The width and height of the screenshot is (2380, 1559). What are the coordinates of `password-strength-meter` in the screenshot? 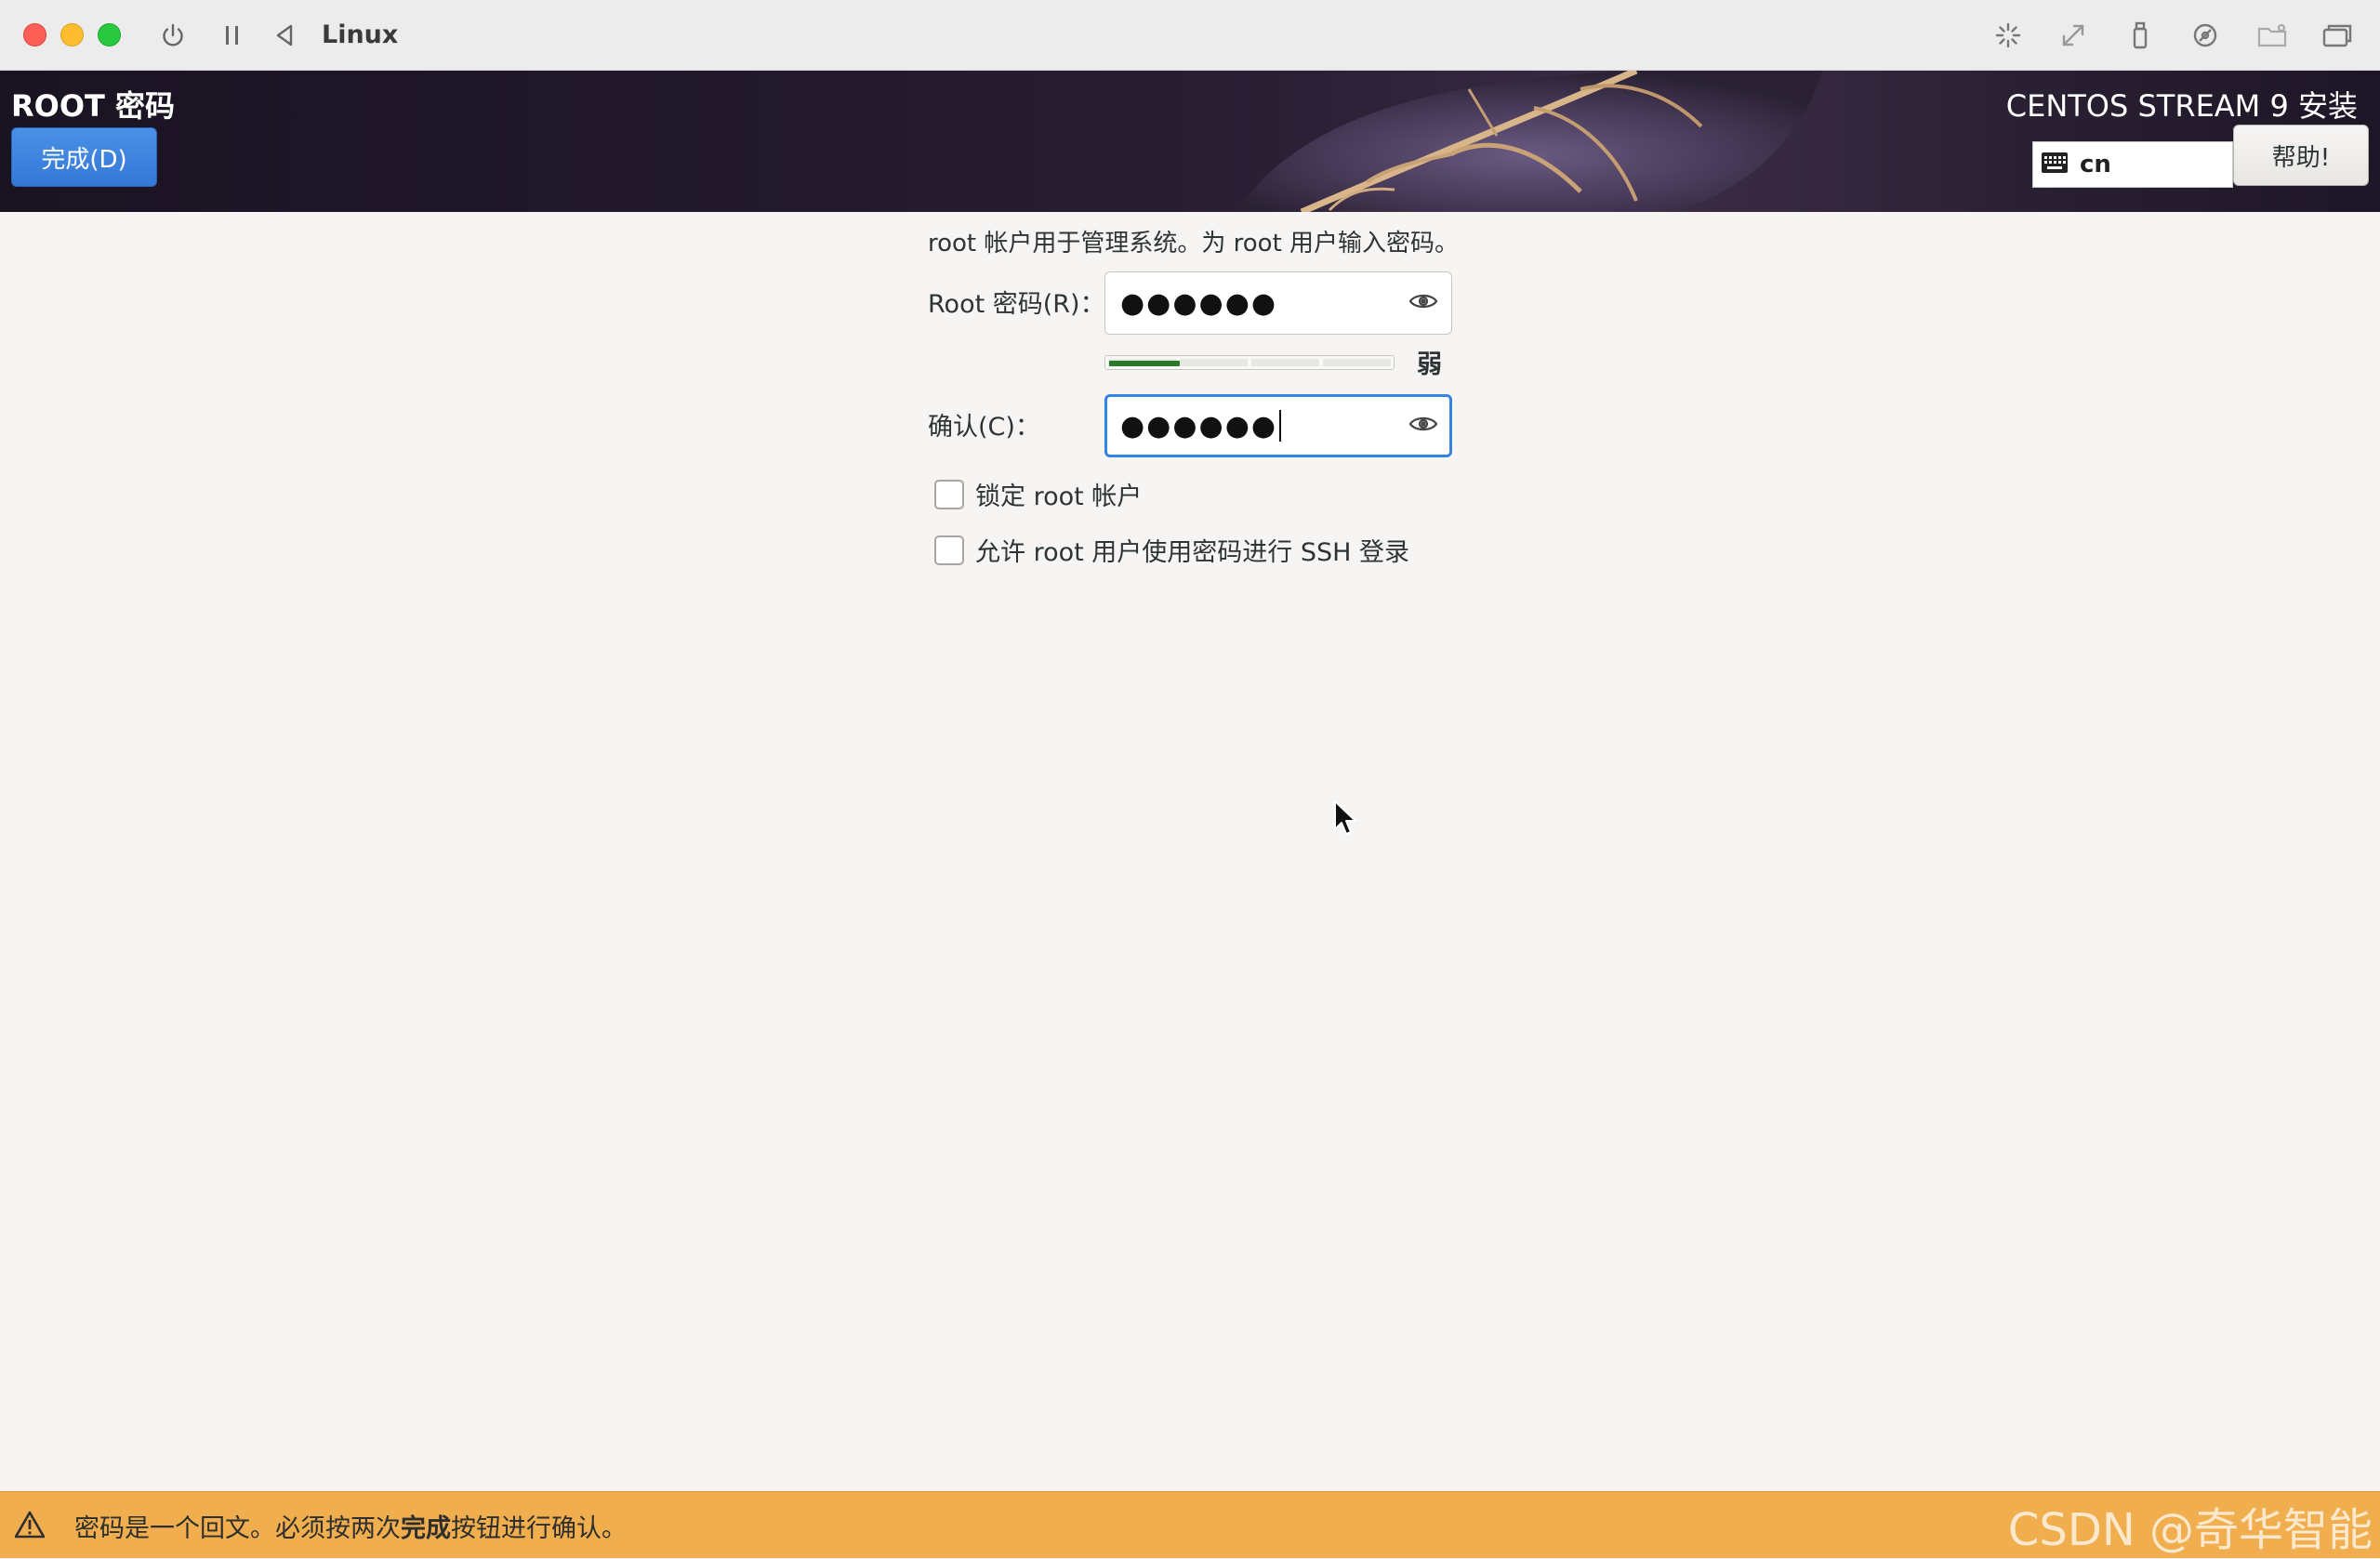 It's located at (1249, 363).